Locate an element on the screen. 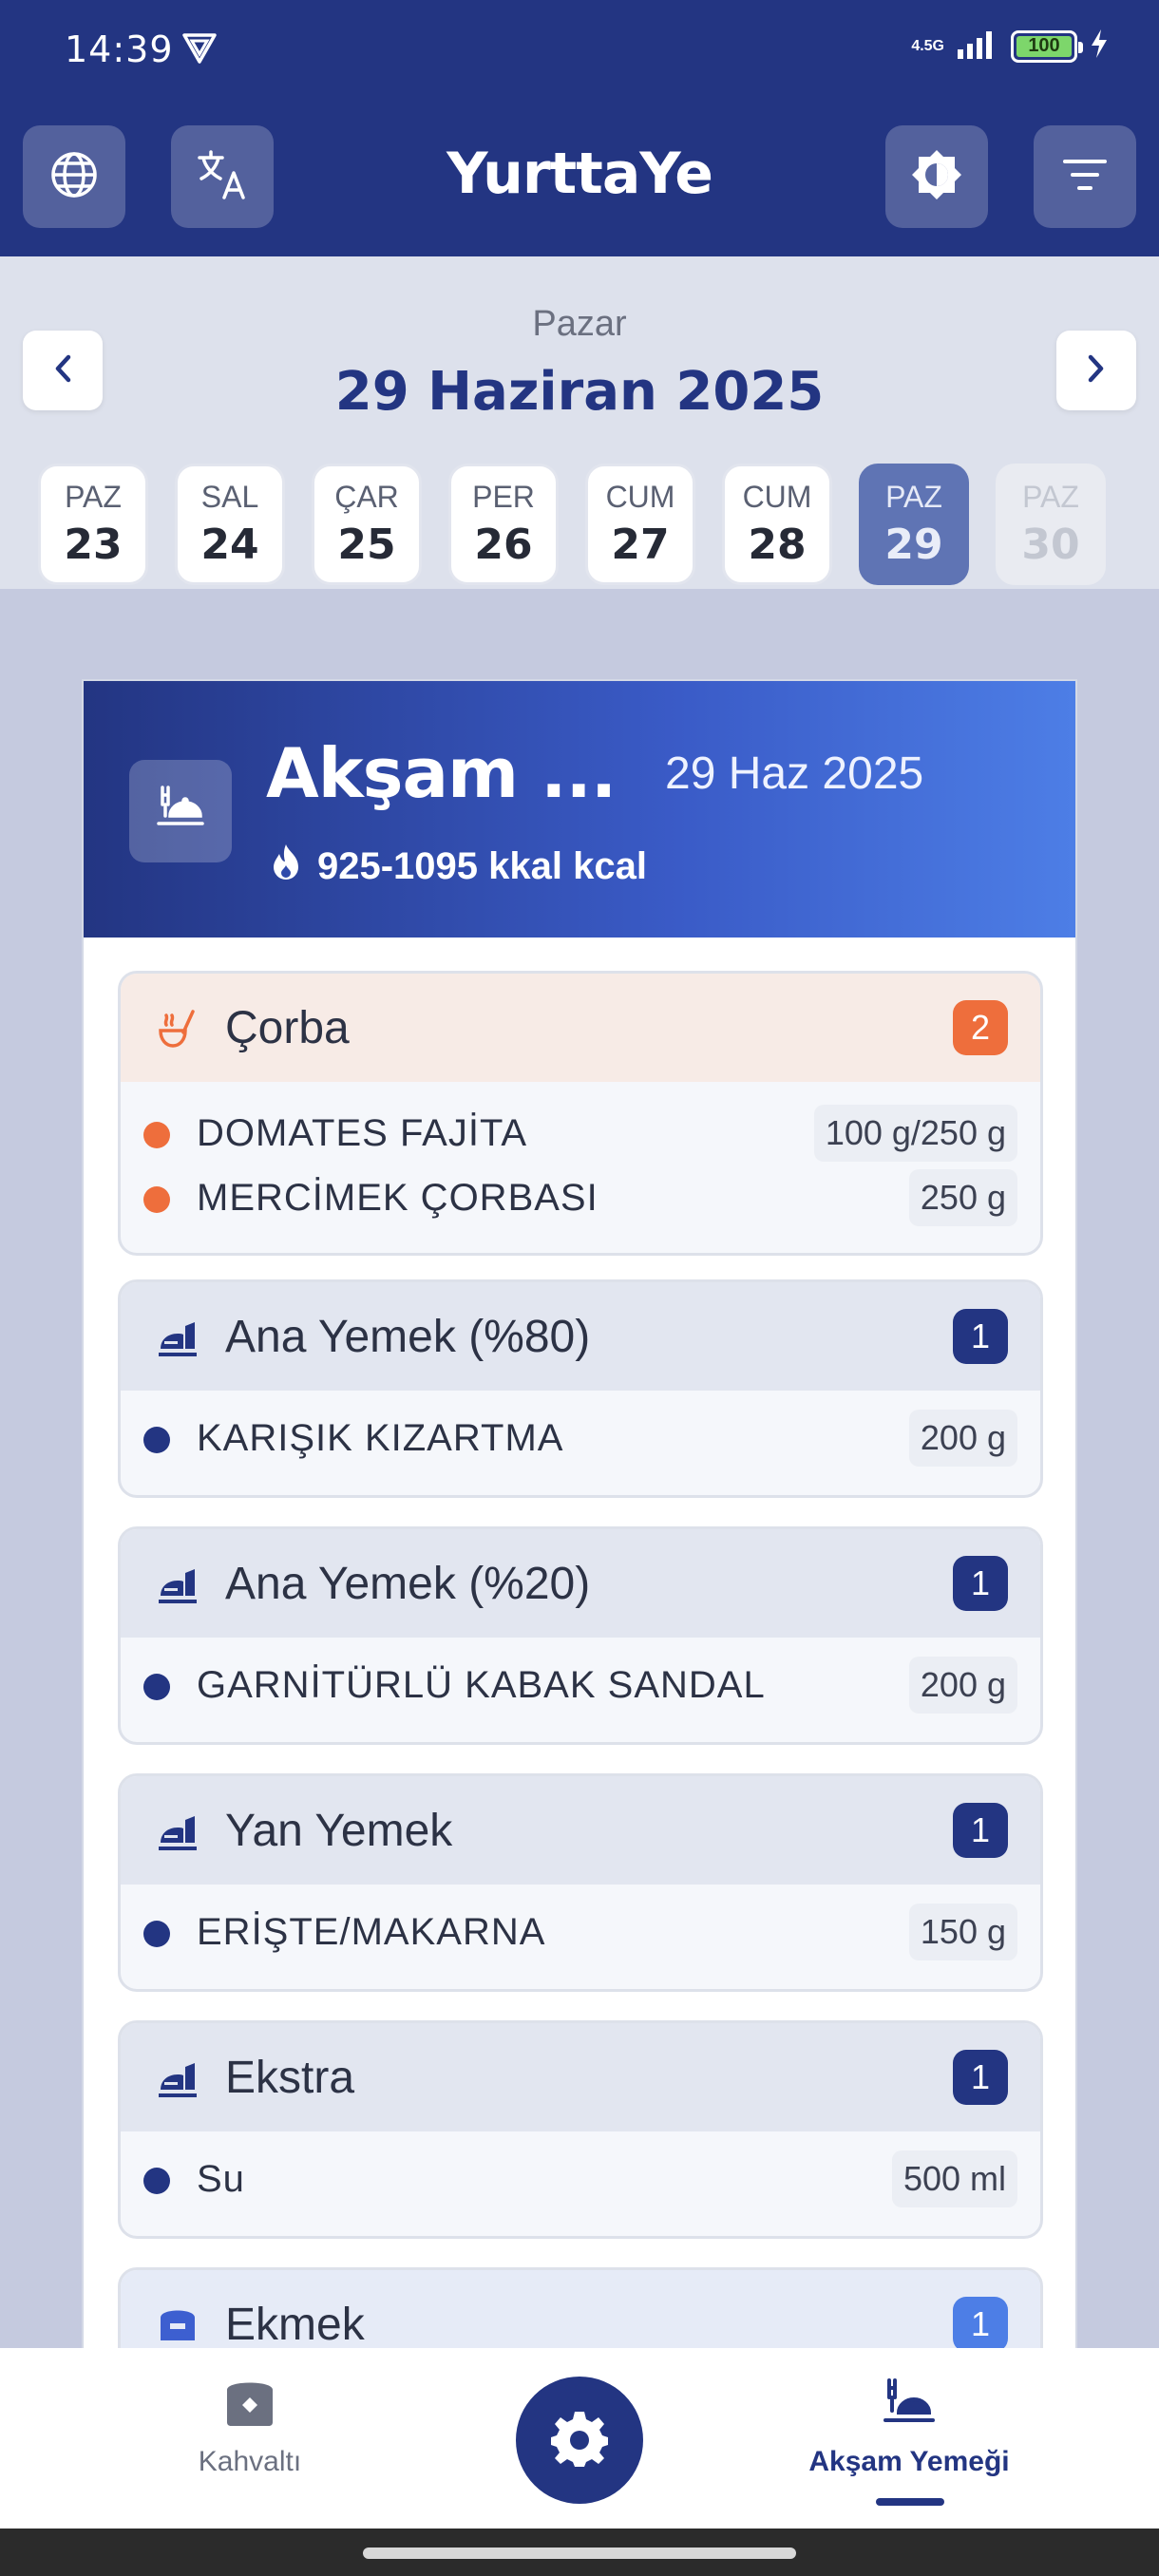  item-name: GARNİTÜRLÜ KABAK SANDAL is located at coordinates (481, 1685).